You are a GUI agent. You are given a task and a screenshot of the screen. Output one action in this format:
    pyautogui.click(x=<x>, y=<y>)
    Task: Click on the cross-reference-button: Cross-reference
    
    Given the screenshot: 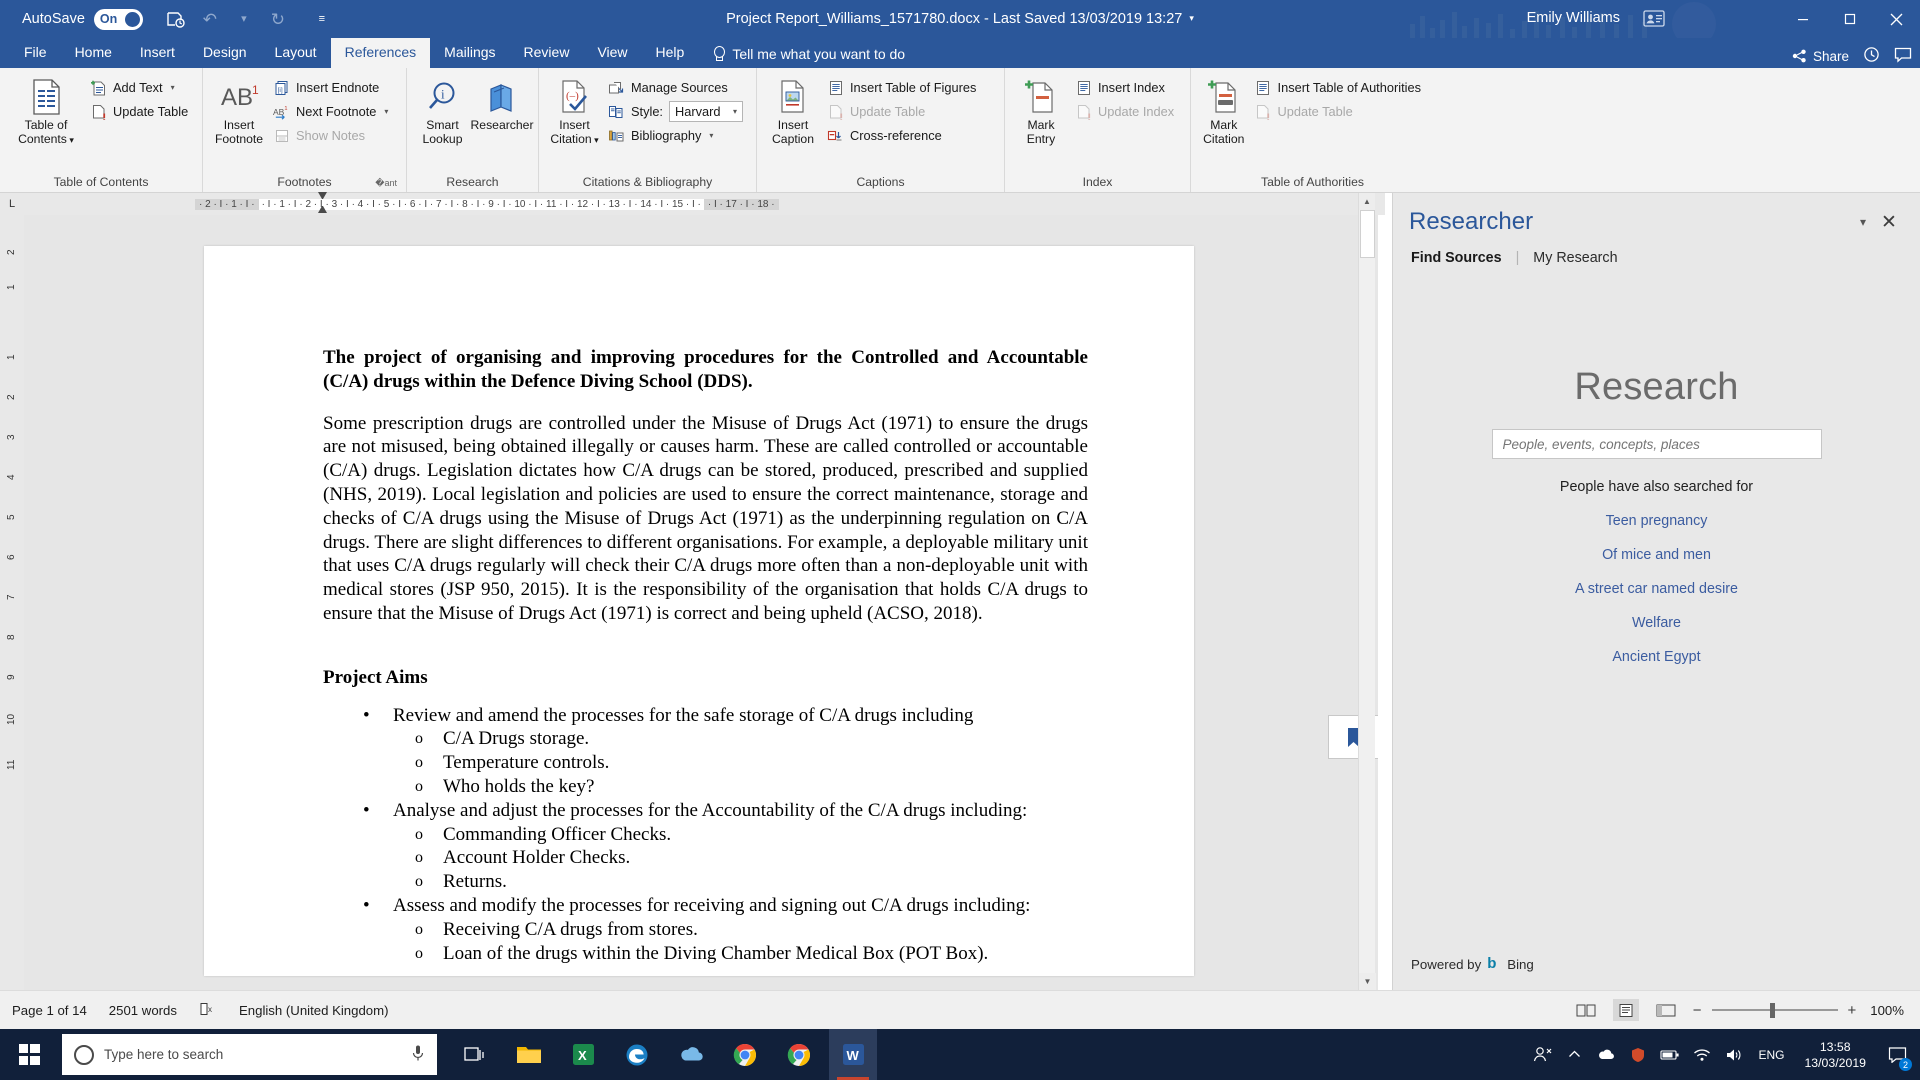 What is the action you would take?
    pyautogui.click(x=903, y=135)
    